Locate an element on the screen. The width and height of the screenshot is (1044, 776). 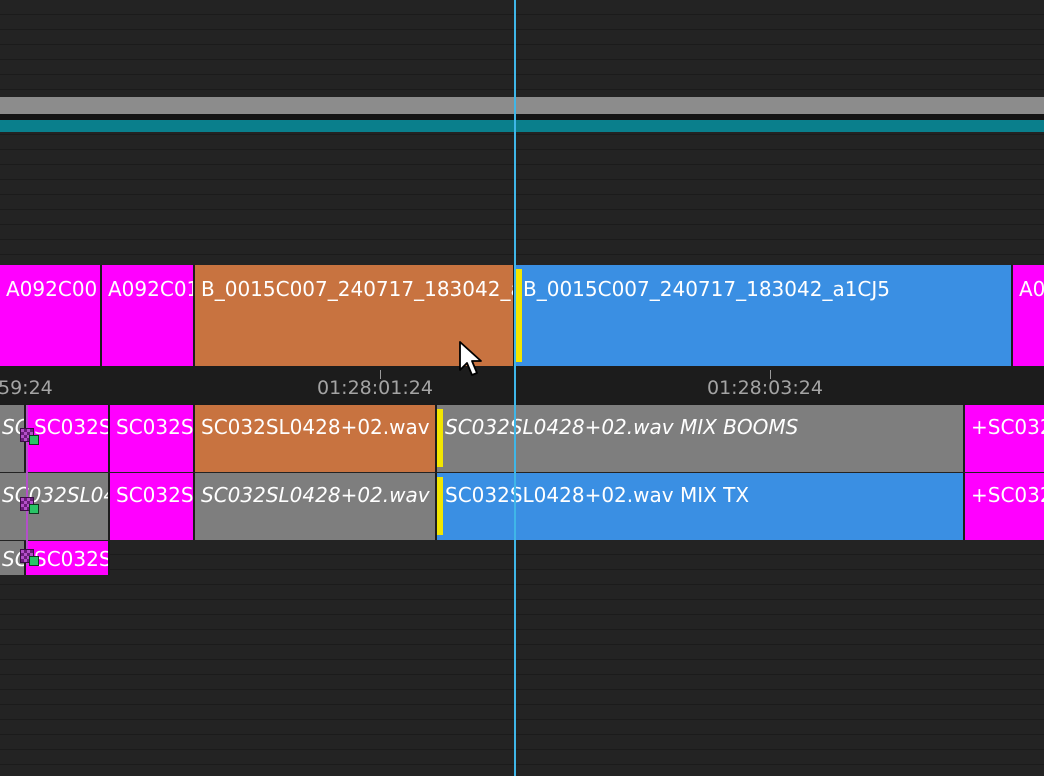
track-separator-gray is located at coordinates (522, 105).